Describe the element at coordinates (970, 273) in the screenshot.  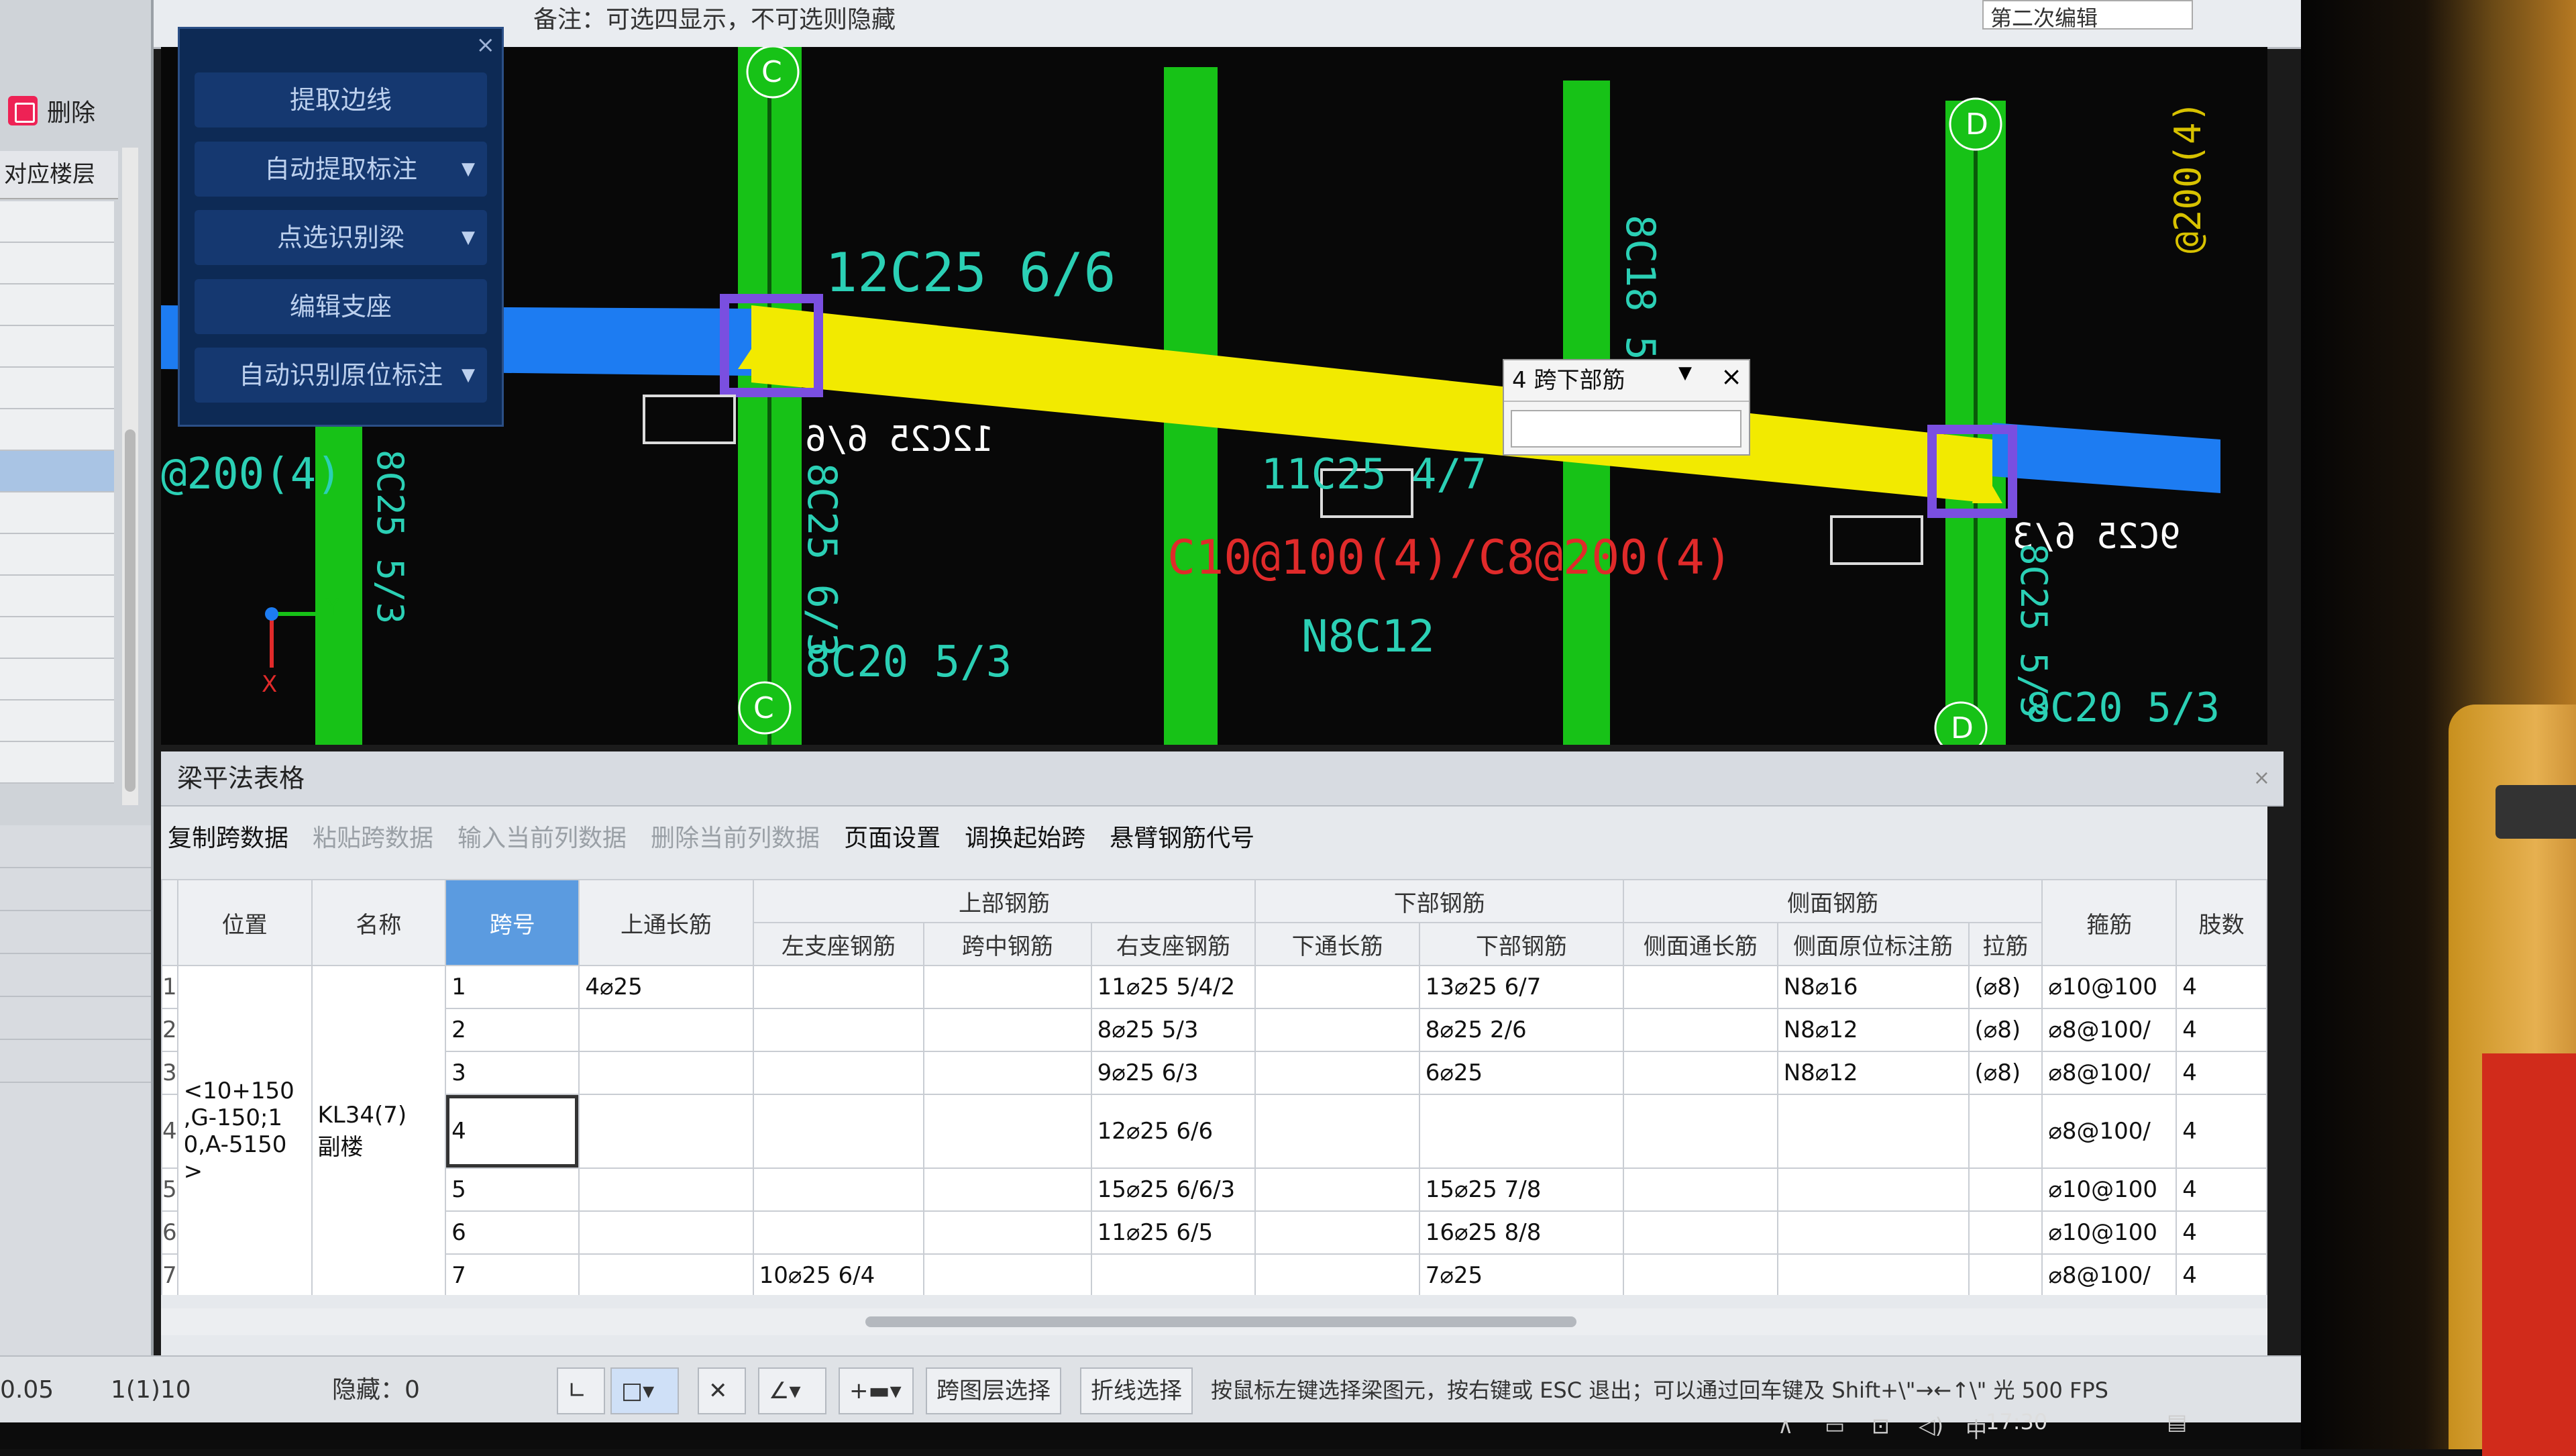
I see `annotation-top-1: 12C25 6/6` at that location.